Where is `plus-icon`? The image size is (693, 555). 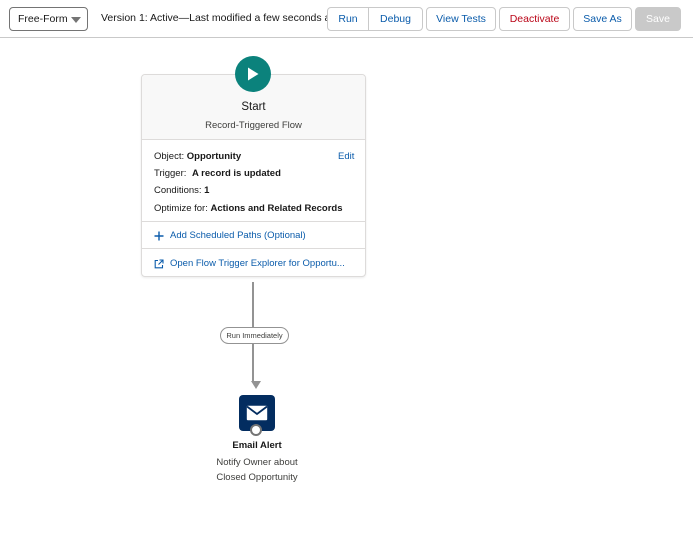
plus-icon is located at coordinates (159, 235).